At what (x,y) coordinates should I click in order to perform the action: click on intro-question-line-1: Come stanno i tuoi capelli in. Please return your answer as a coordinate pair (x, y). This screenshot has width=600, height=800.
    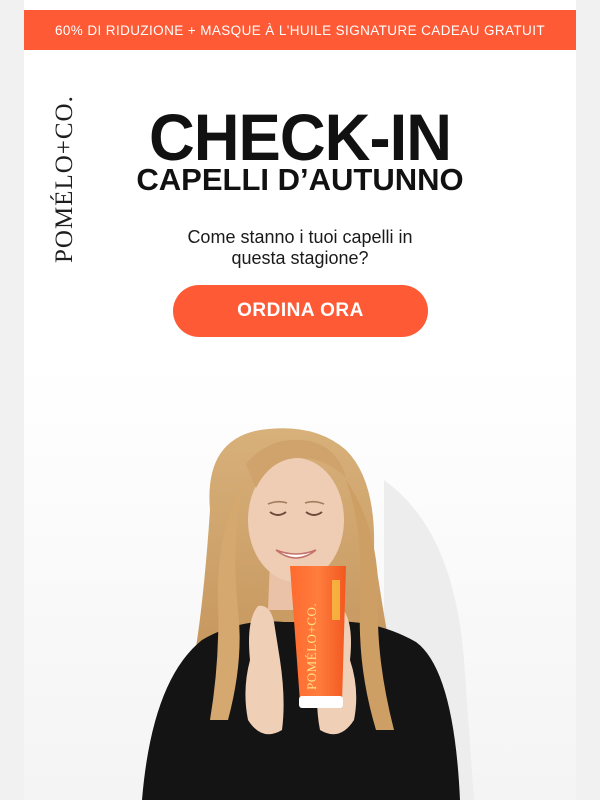
    Looking at the image, I should click on (300, 237).